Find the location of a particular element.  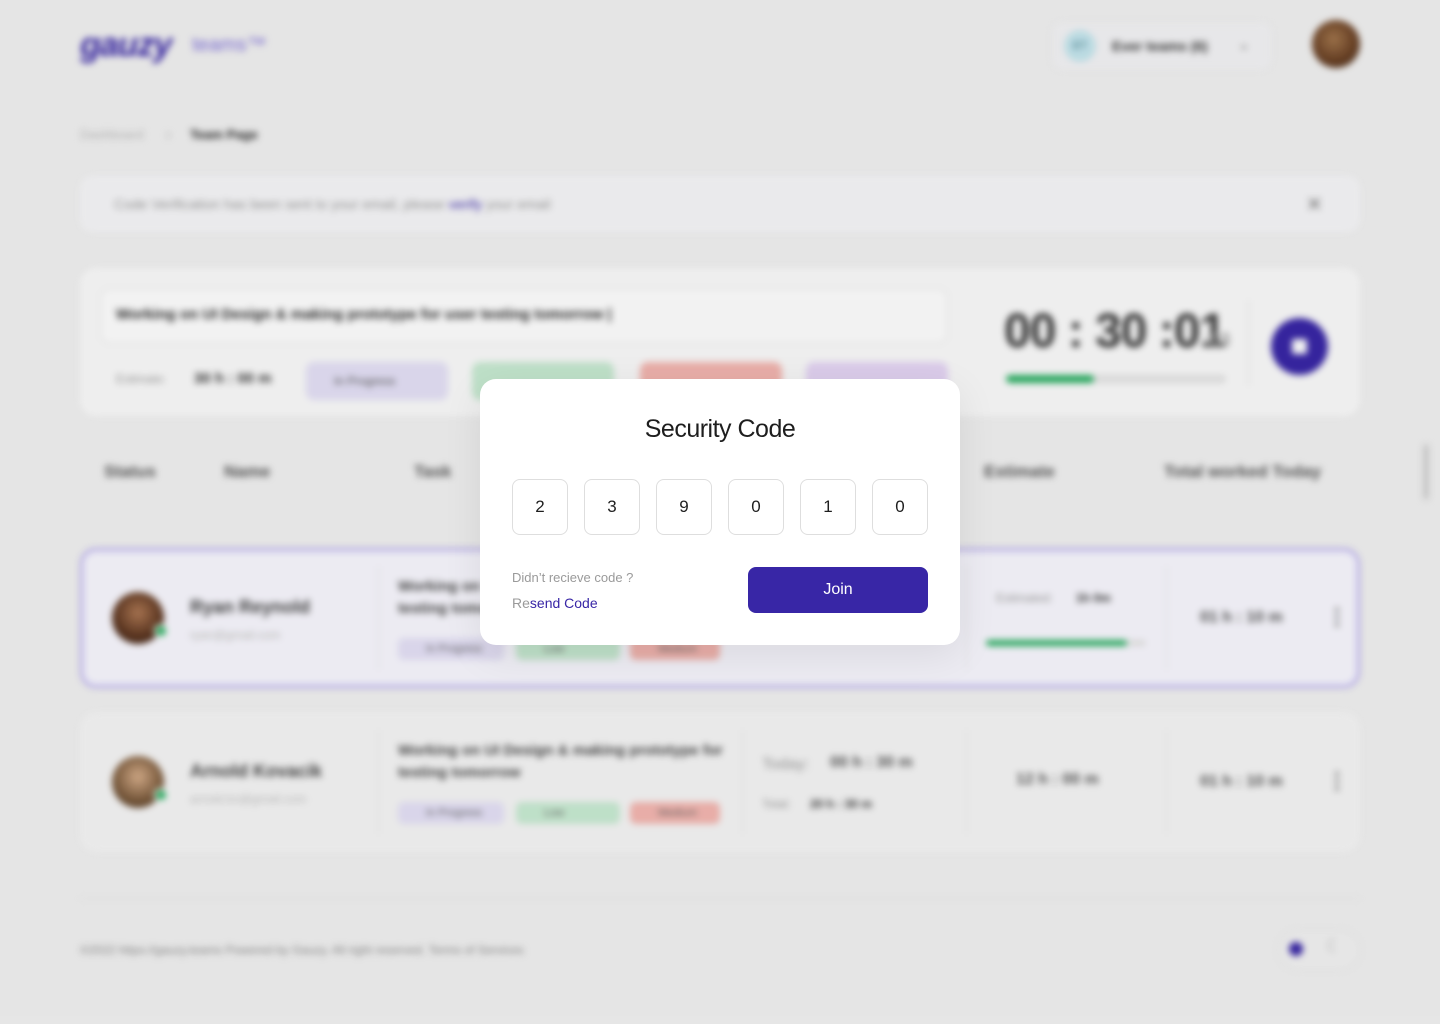

code-input-group: 2 3 9 0 1 0 is located at coordinates (720, 507).